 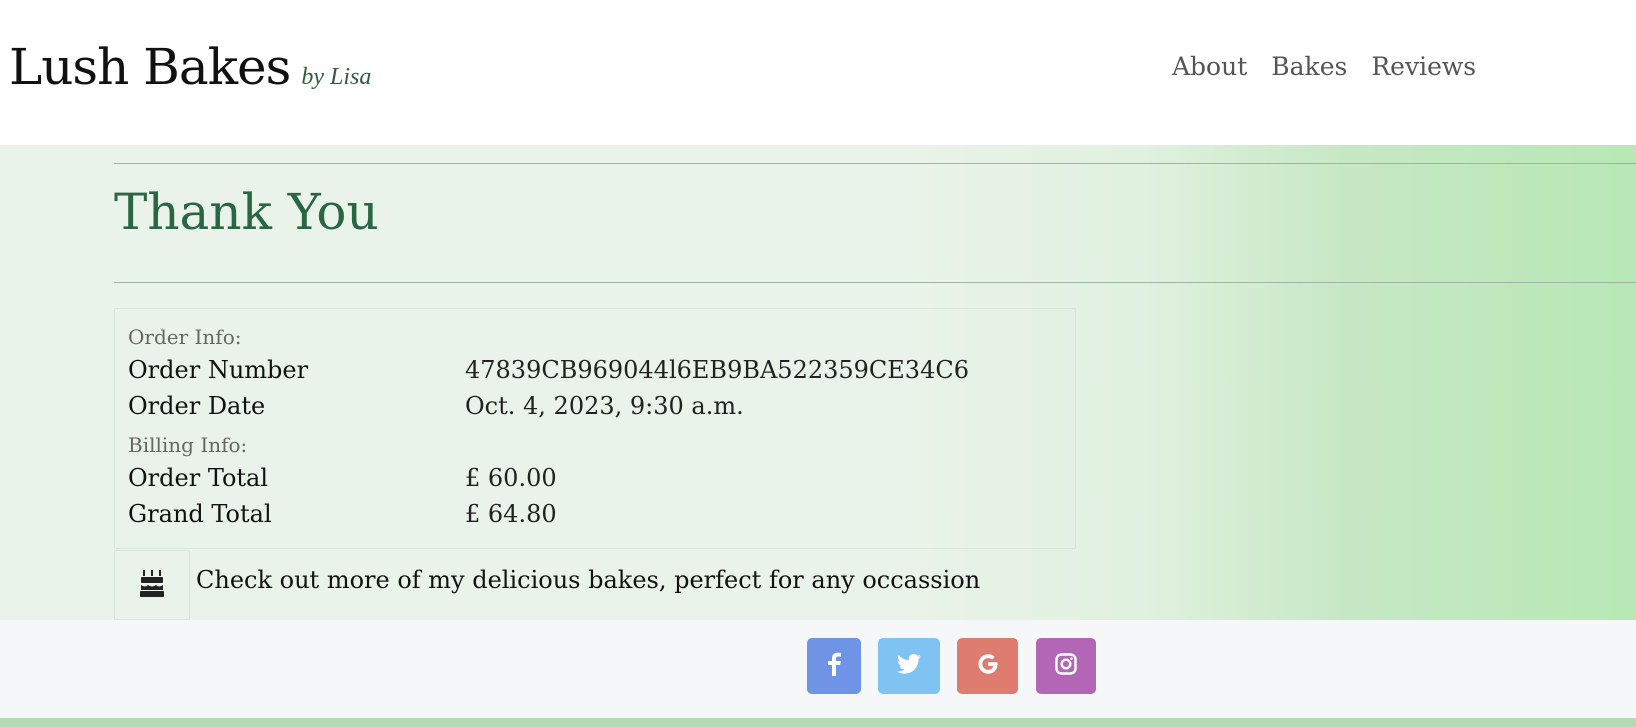 I want to click on brand-logo-link: Lush Bakes by Lisa, so click(x=190, y=67).